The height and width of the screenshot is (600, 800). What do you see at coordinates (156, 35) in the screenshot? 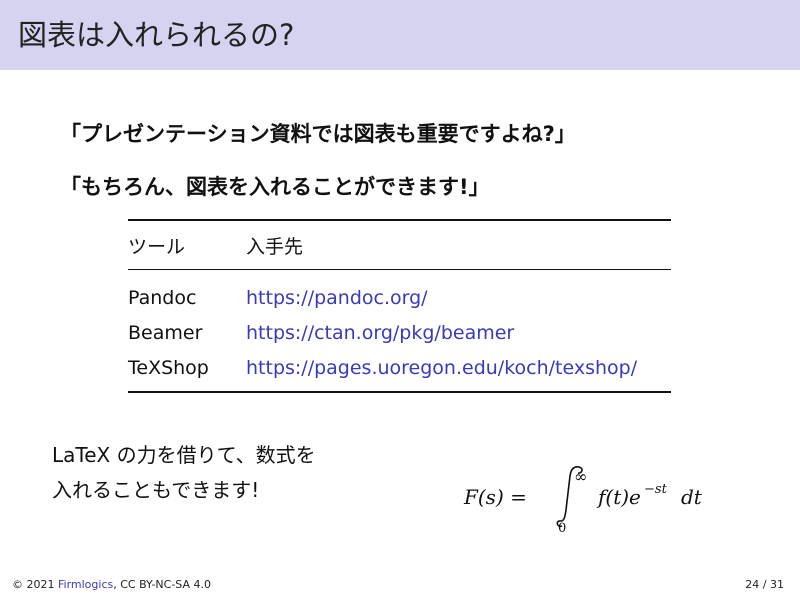
I see `slide-title: 図表は入れられるの?` at bounding box center [156, 35].